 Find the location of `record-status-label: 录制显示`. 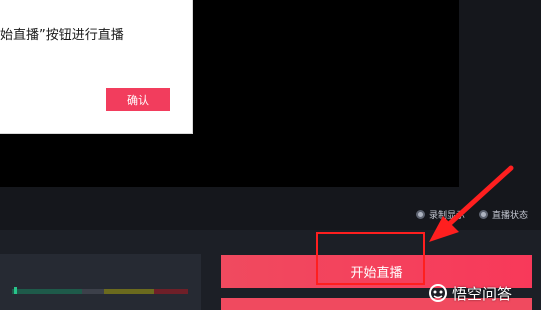

record-status-label: 录制显示 is located at coordinates (447, 215).